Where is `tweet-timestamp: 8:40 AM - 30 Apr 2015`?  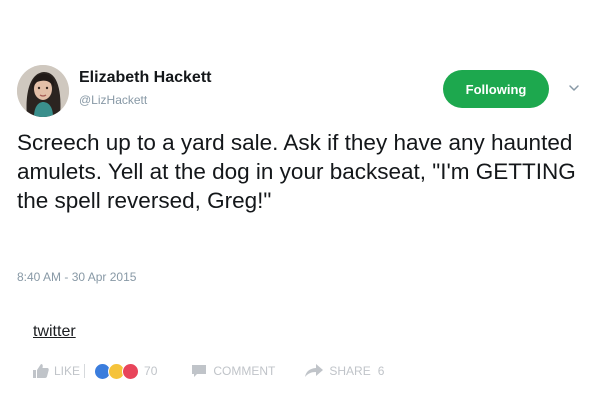
tweet-timestamp: 8:40 AM - 30 Apr 2015 is located at coordinates (76, 277).